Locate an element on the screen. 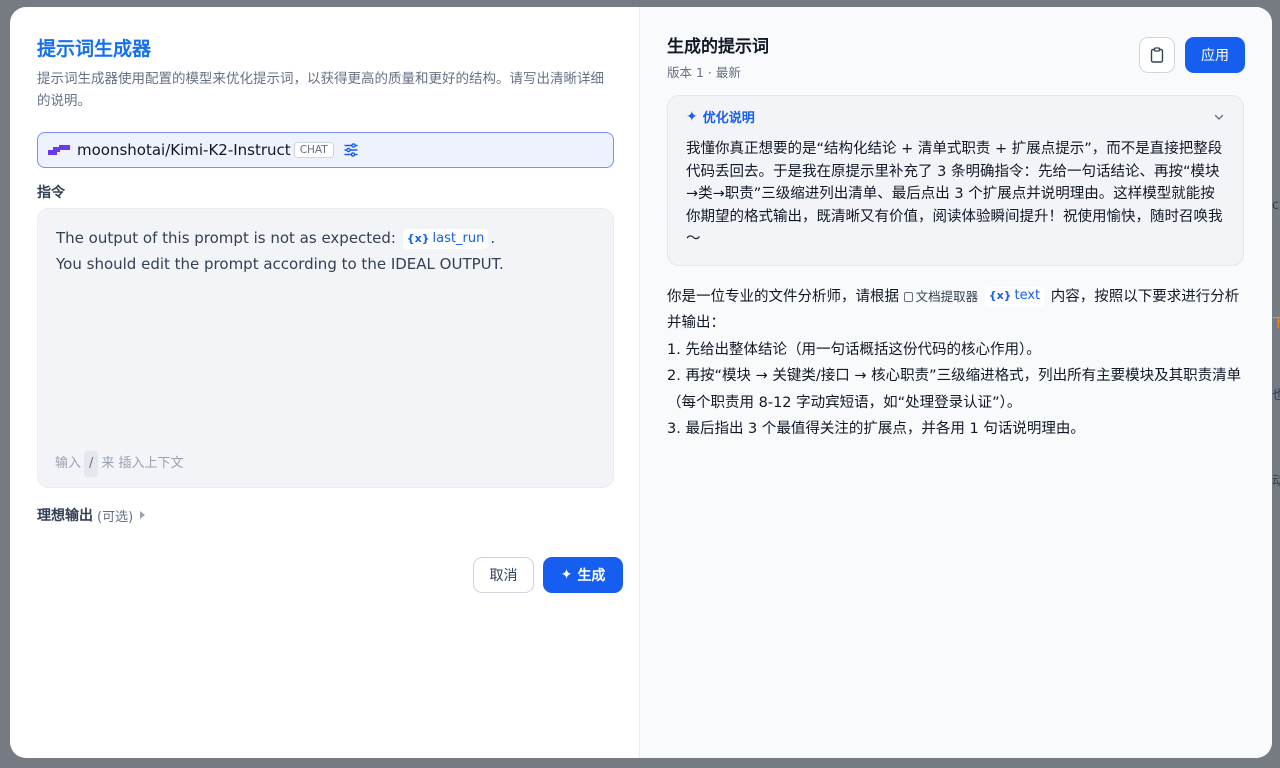 The height and width of the screenshot is (768, 1280). copy-button is located at coordinates (1157, 55).